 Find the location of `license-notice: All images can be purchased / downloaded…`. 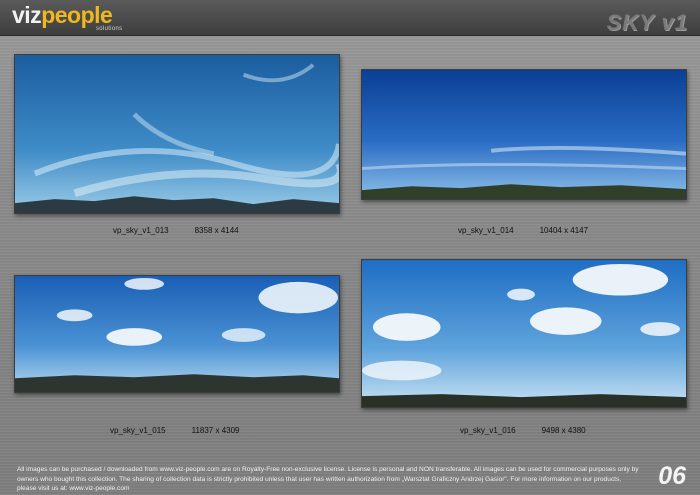

license-notice: All images can be purchased / downloaded… is located at coordinates (328, 479).